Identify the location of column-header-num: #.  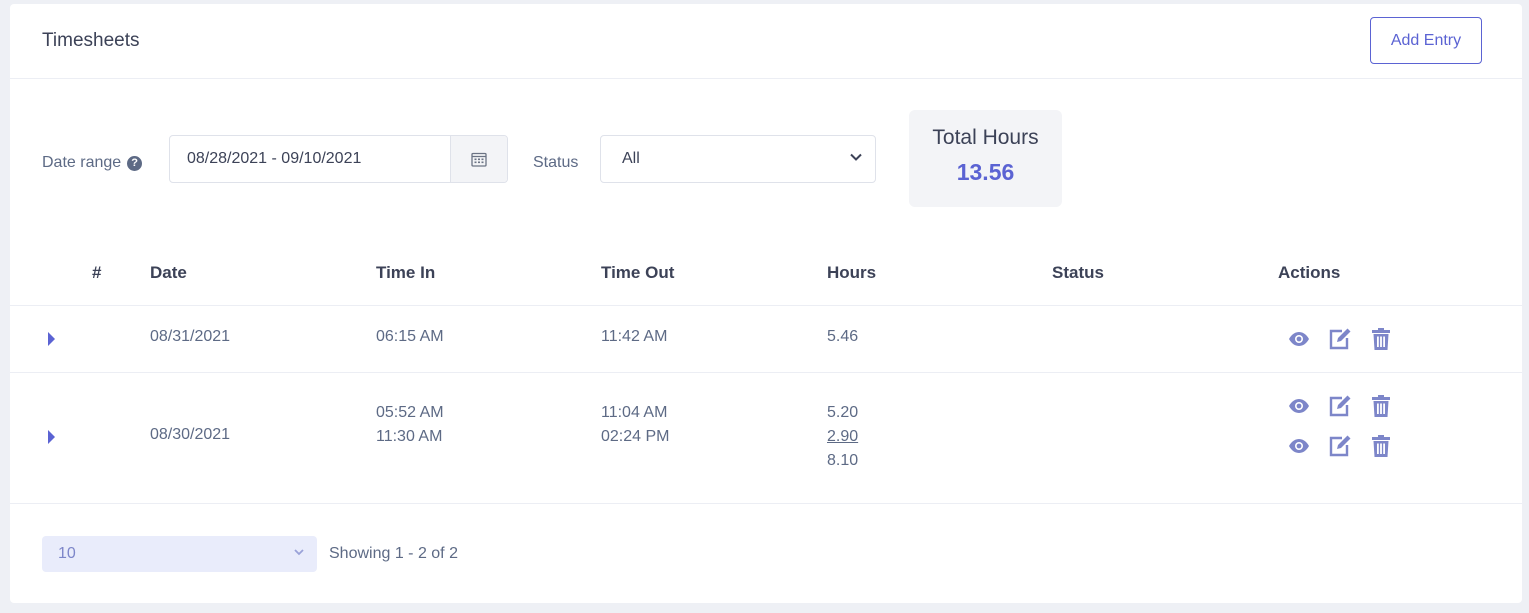
(97, 272).